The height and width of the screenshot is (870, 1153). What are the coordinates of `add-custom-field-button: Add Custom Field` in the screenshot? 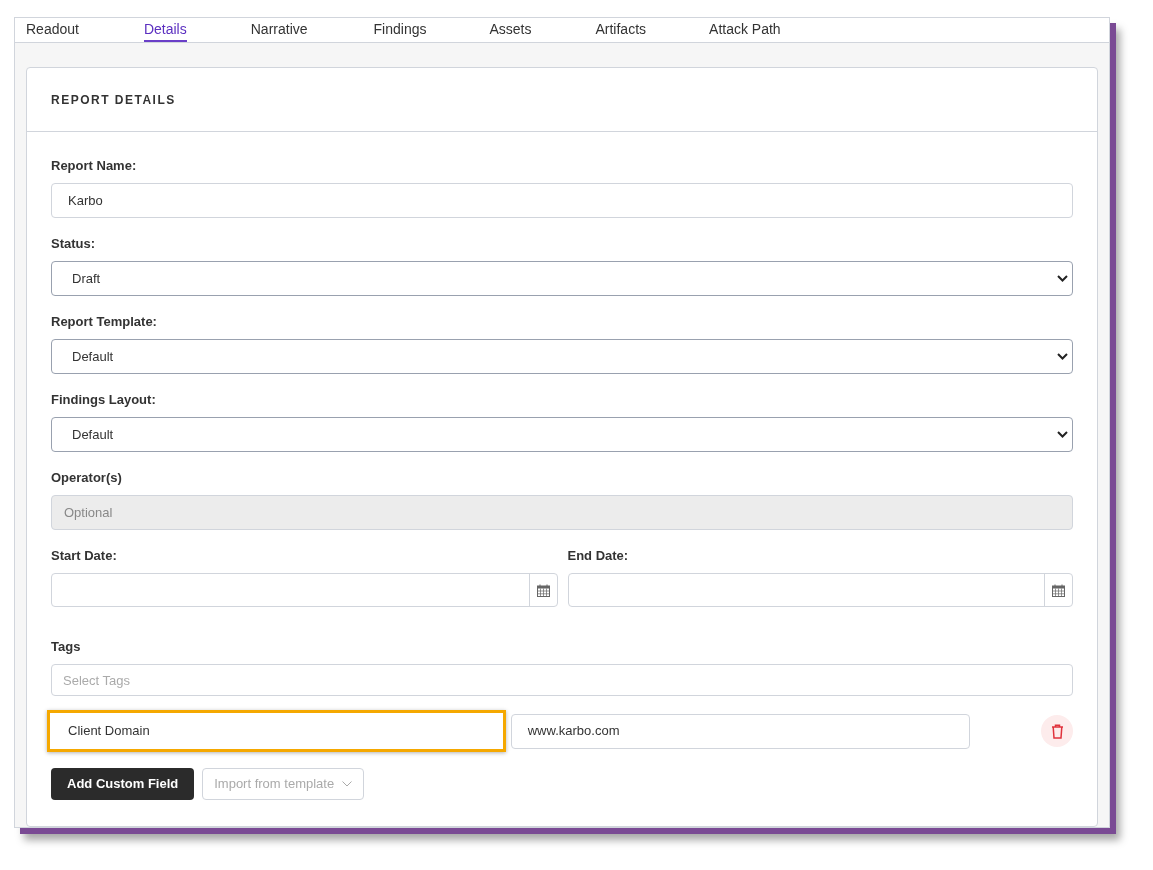 It's located at (123, 784).